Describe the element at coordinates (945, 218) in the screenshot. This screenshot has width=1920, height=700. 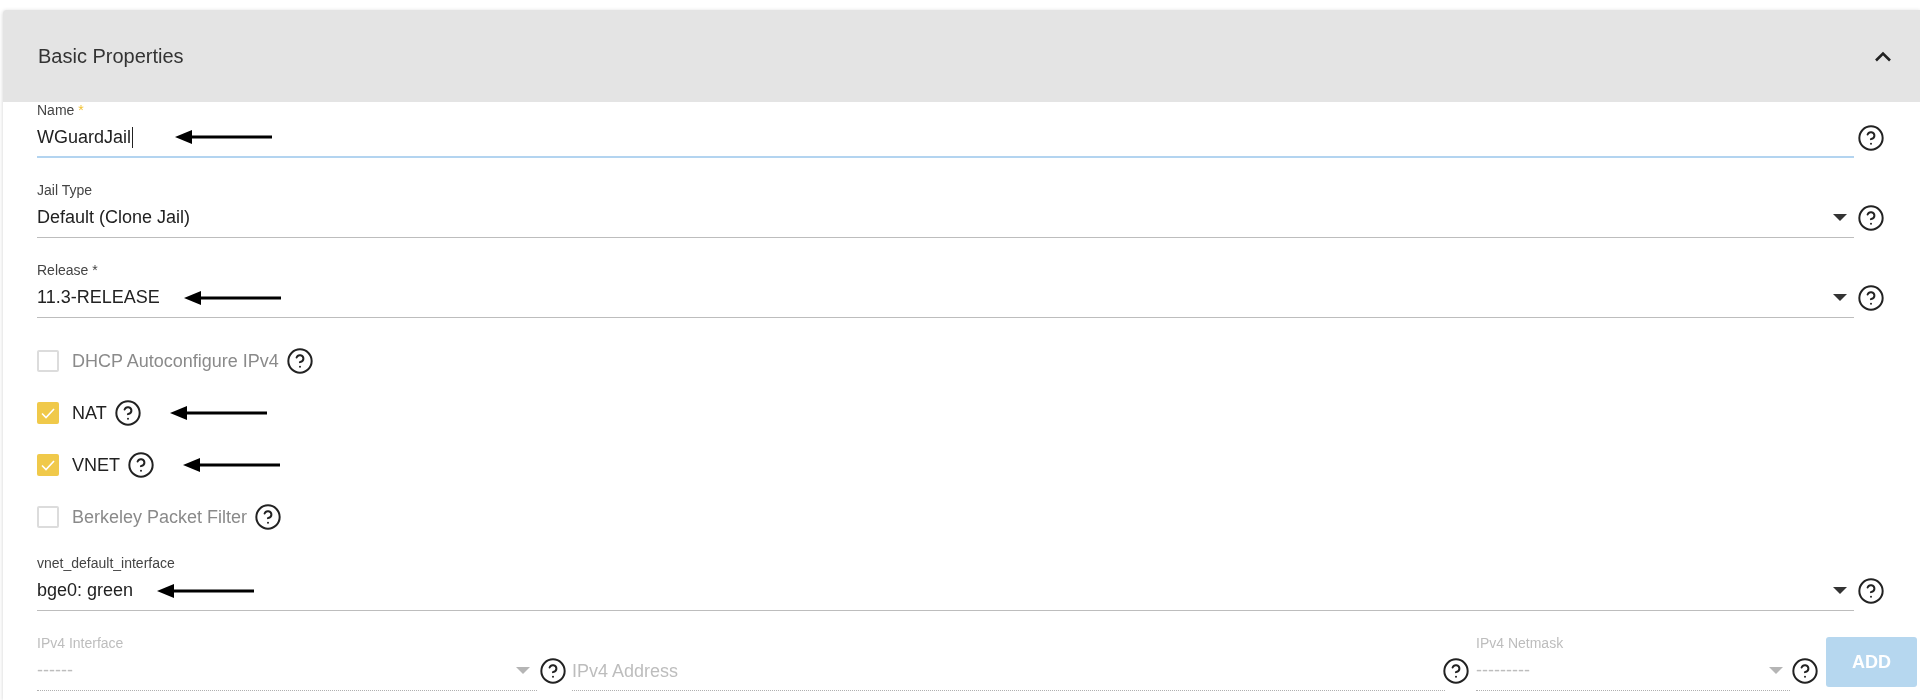
I see `select-field: Default (Clone Jail)` at that location.